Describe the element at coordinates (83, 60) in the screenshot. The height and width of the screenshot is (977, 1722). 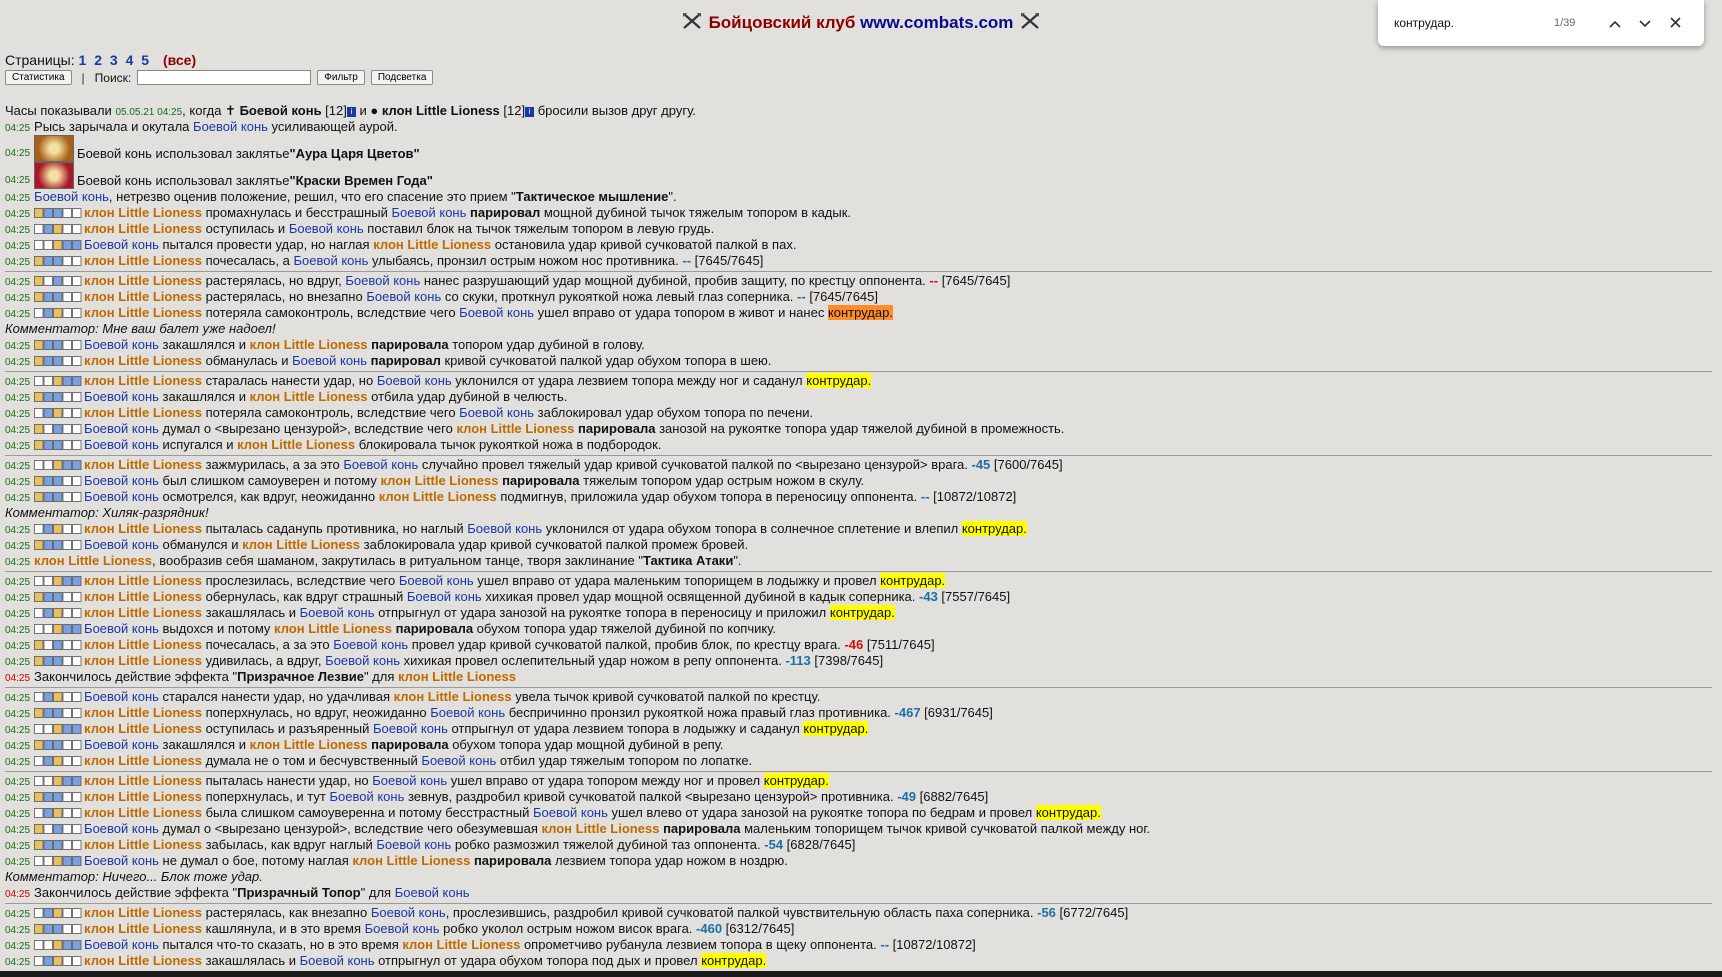
I see `page-link-1: 1` at that location.